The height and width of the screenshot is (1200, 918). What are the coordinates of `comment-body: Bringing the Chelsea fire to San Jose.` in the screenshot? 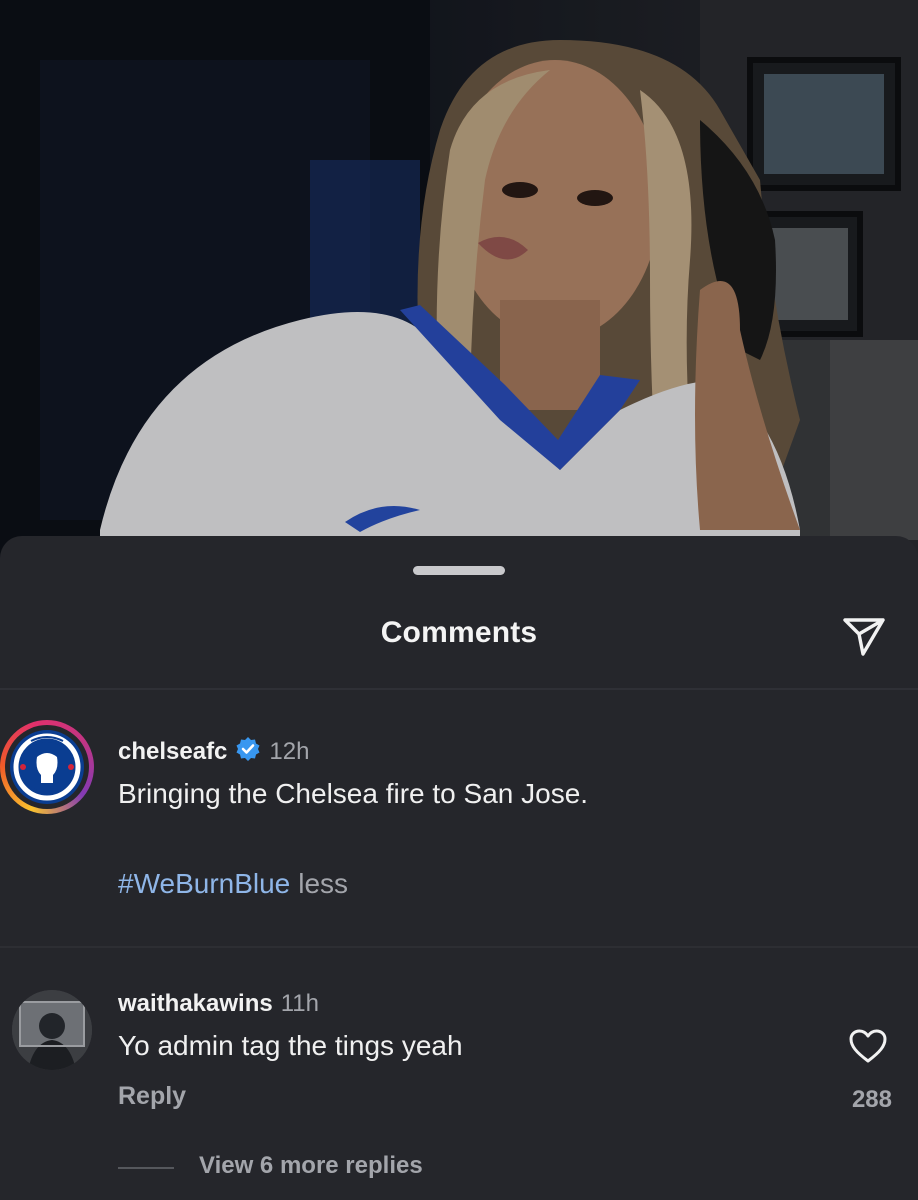 It's located at (353, 793).